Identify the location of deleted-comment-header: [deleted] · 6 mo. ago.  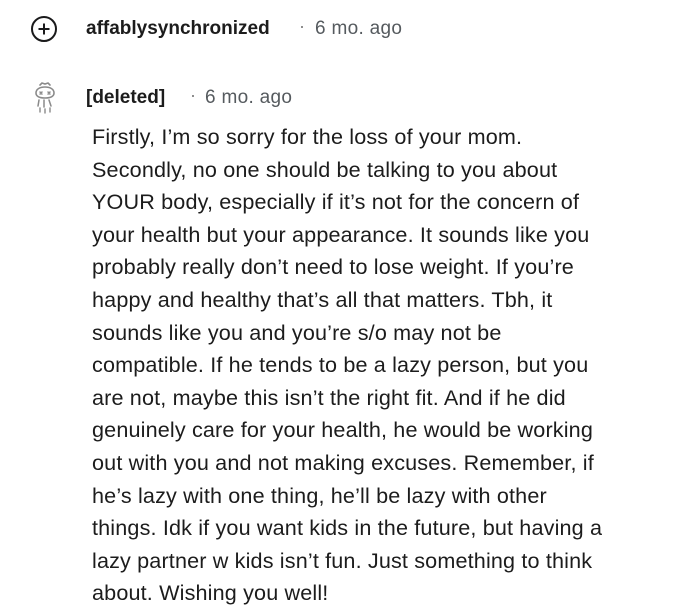
(350, 98).